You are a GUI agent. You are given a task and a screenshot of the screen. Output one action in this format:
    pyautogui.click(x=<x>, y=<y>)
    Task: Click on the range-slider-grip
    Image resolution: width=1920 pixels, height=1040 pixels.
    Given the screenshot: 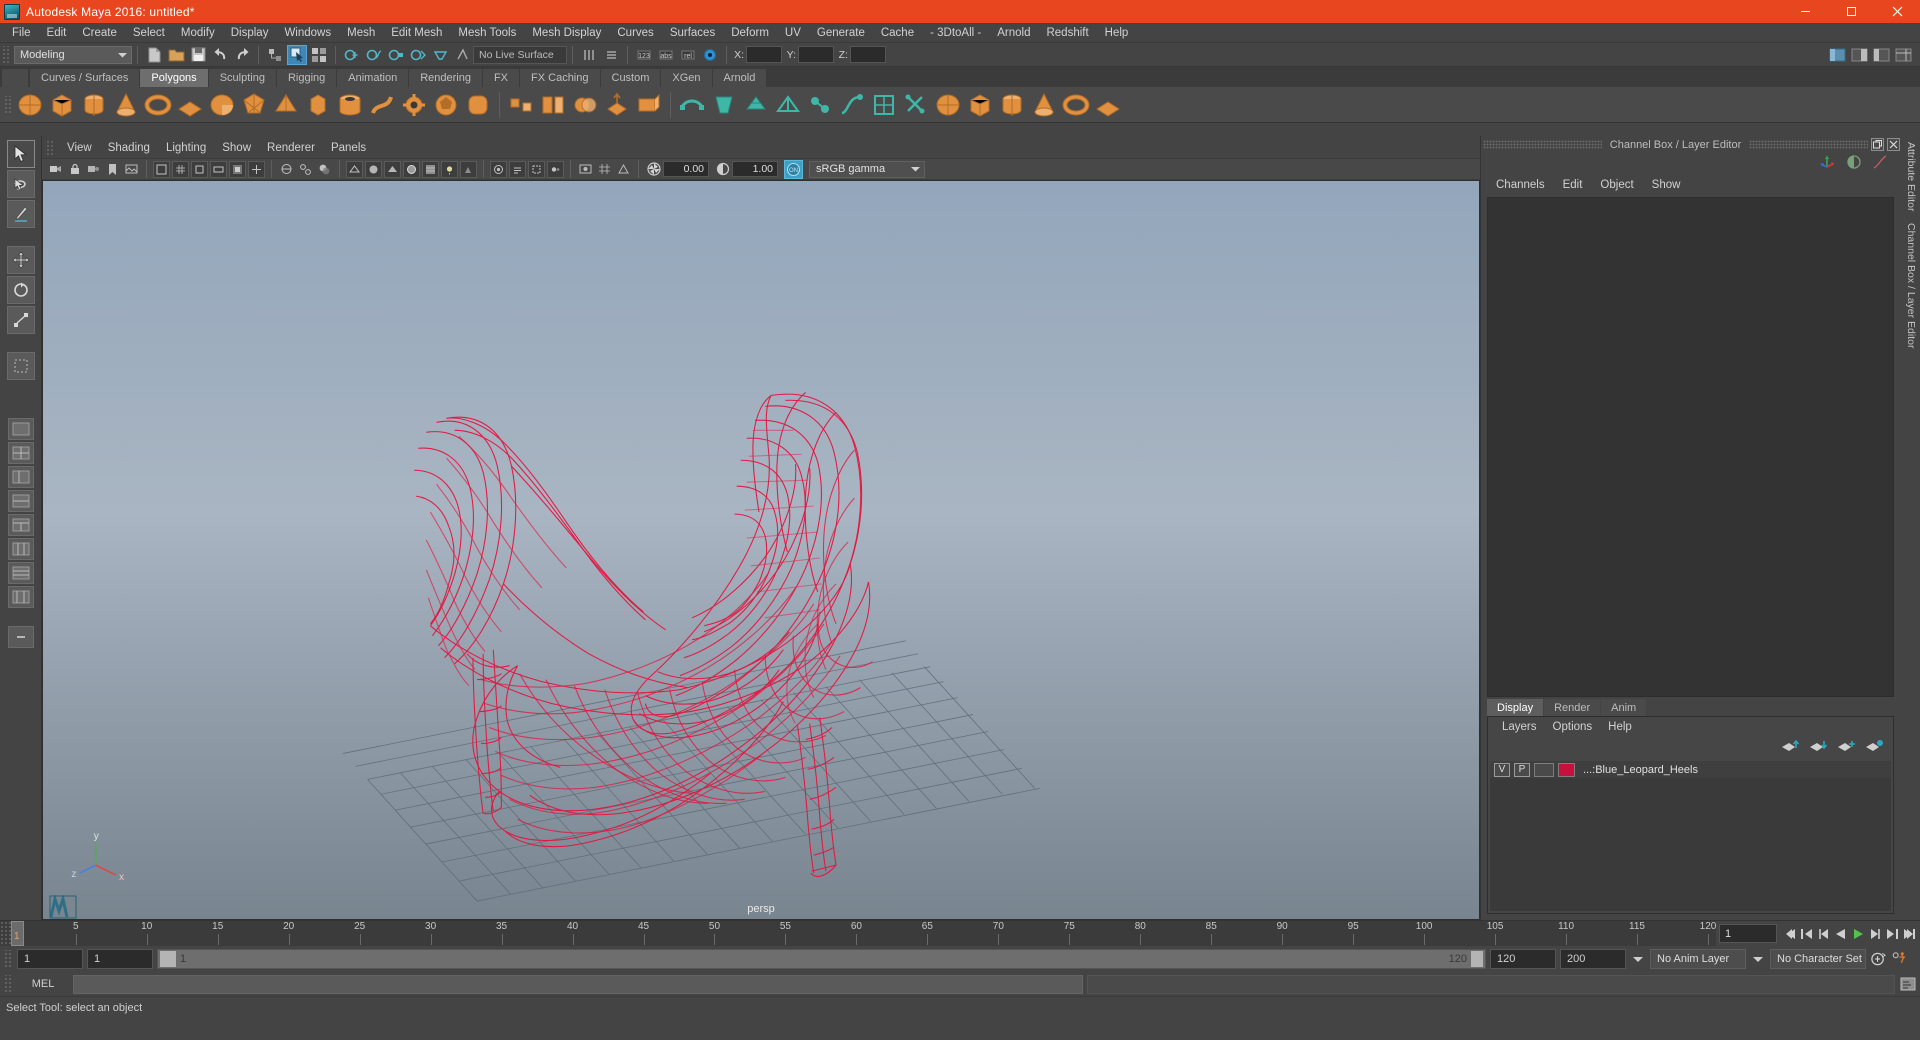 What is the action you would take?
    pyautogui.click(x=8, y=959)
    